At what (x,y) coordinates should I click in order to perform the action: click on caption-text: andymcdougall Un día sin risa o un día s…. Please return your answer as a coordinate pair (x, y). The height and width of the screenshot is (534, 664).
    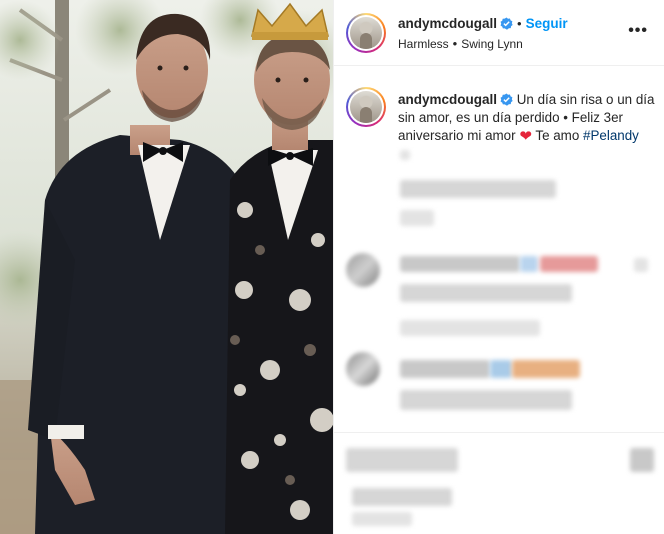
    Looking at the image, I should click on (527, 118).